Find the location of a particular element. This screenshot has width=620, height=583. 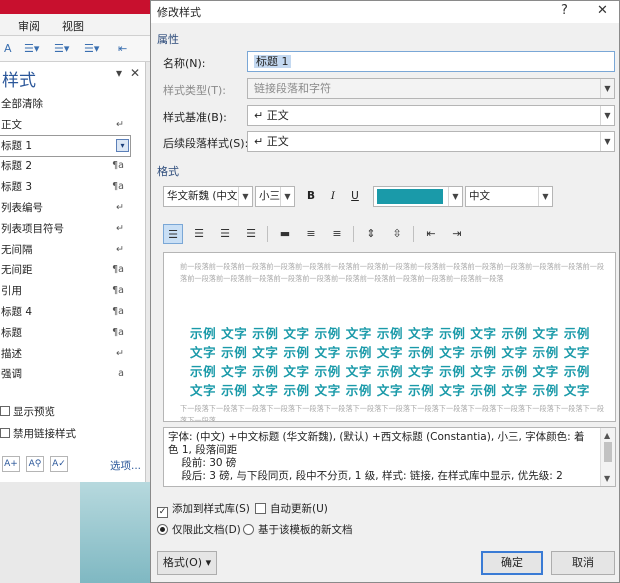

ribbon-tabs: 审阅 视图 is located at coordinates (80, 25).